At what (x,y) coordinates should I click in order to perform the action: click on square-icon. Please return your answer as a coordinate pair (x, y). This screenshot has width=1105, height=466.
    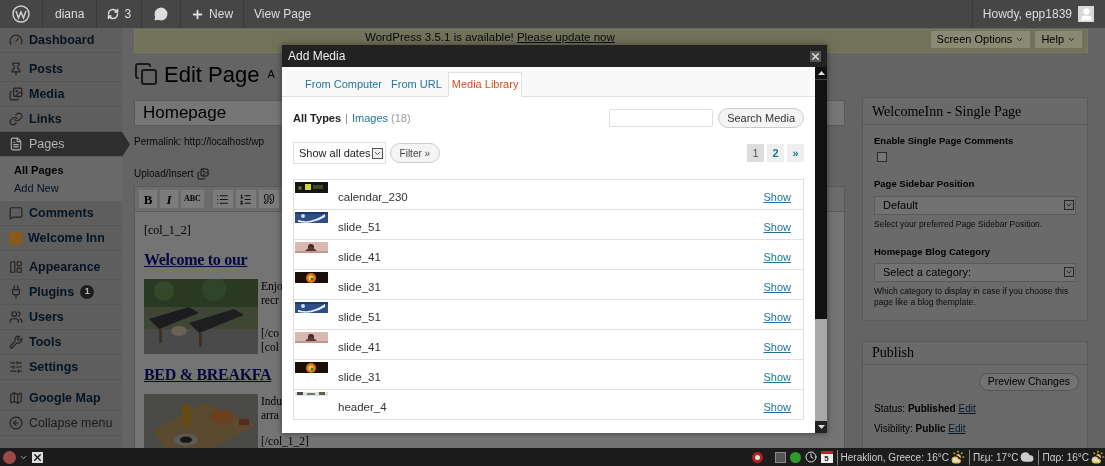
    Looking at the image, I should click on (15, 238).